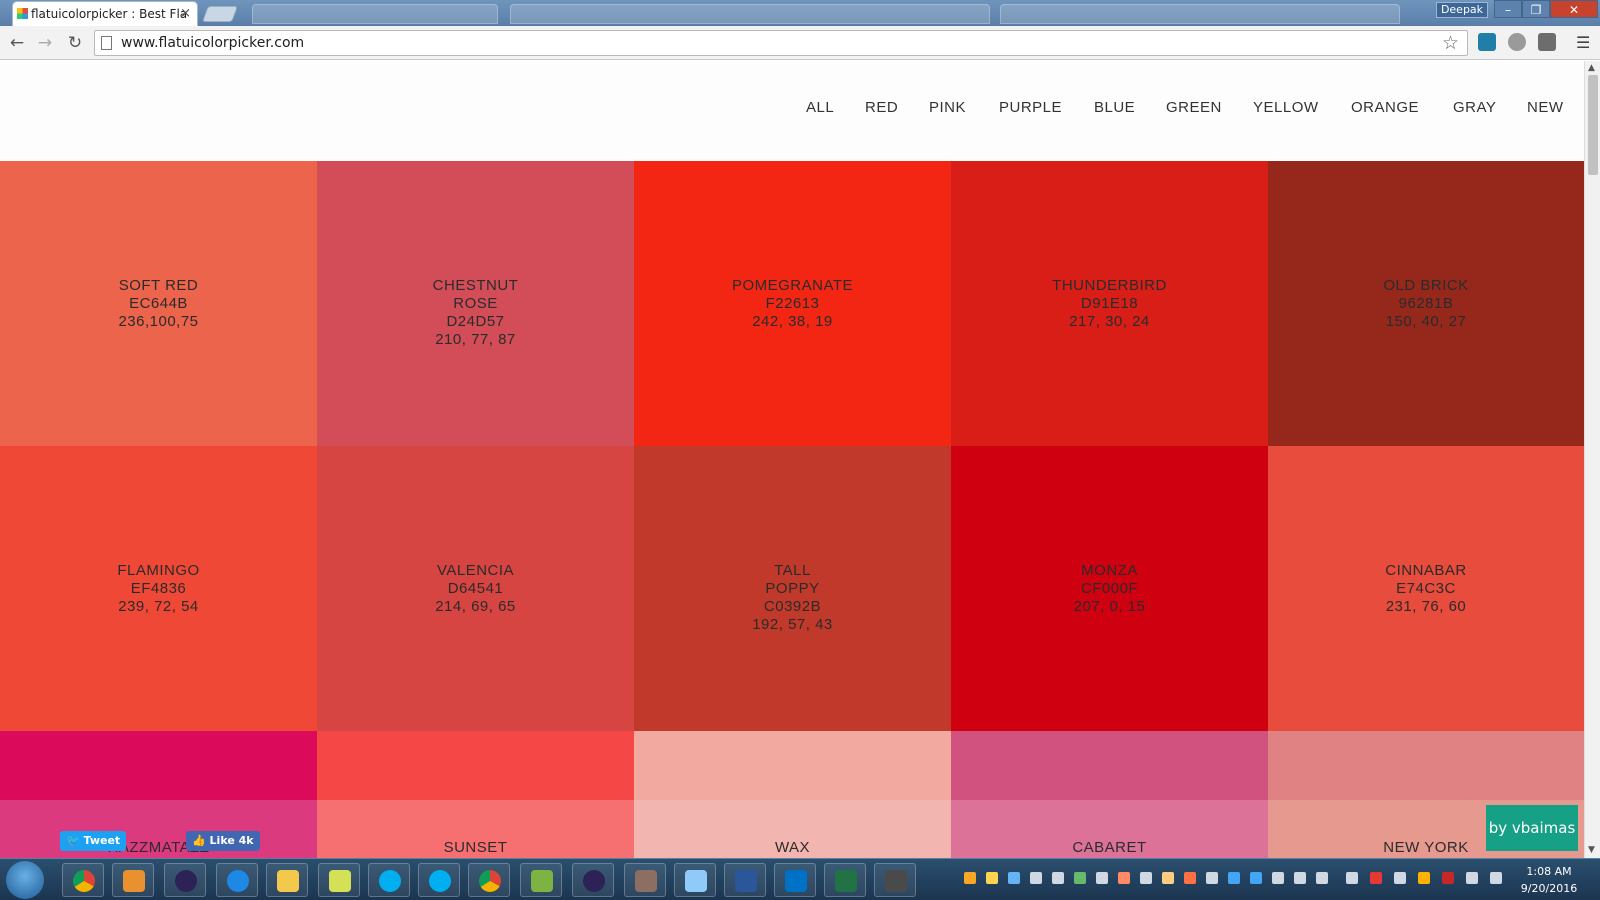  I want to click on bookmark-star-icon: ☆, so click(1450, 43).